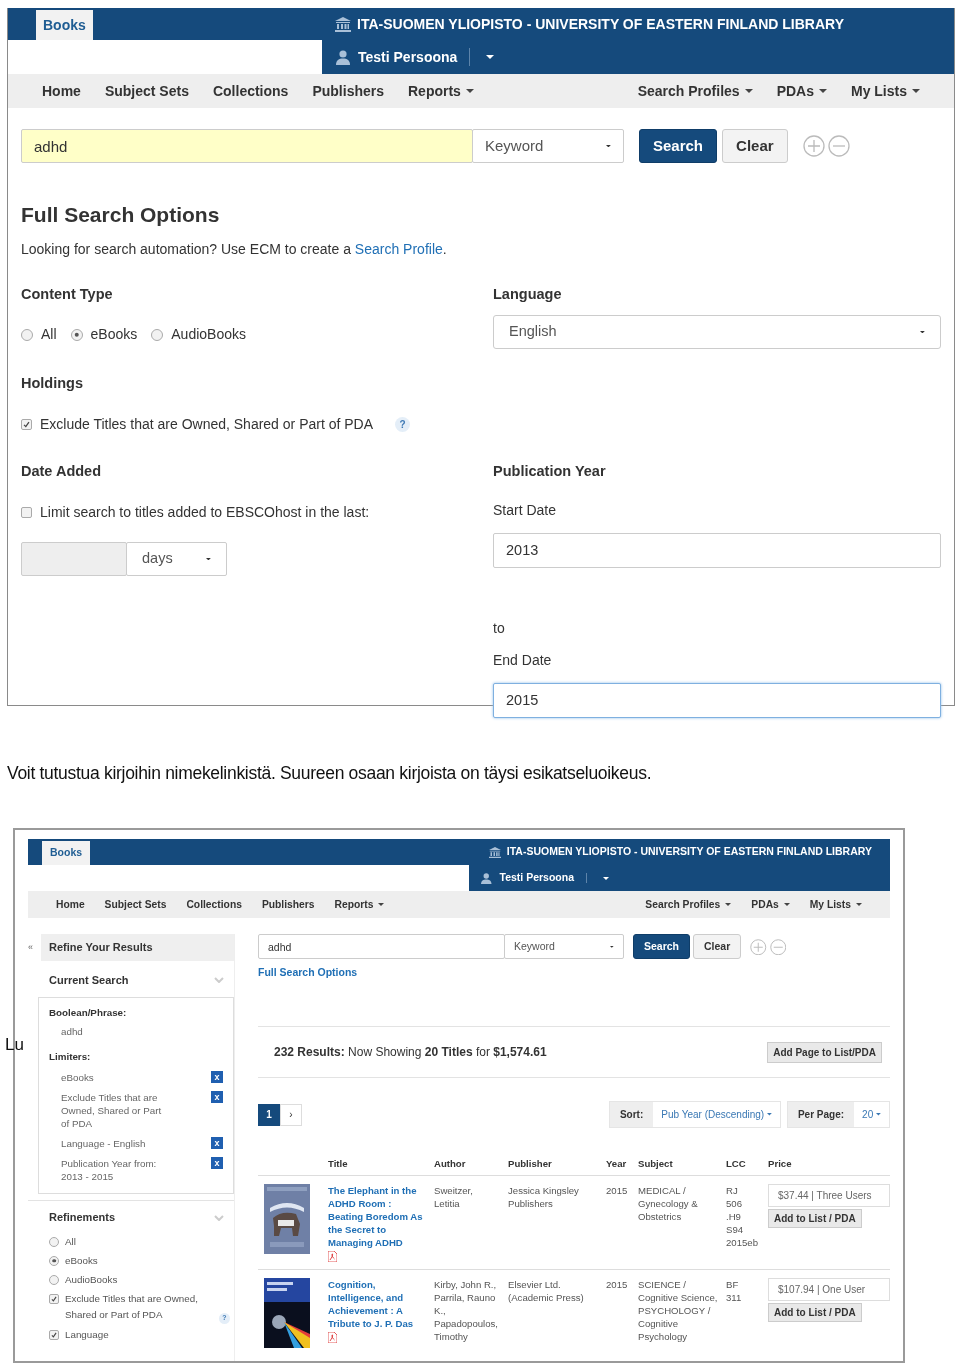 The width and height of the screenshot is (960, 1364). I want to click on price-select: $107.94 | One User, so click(829, 1290).